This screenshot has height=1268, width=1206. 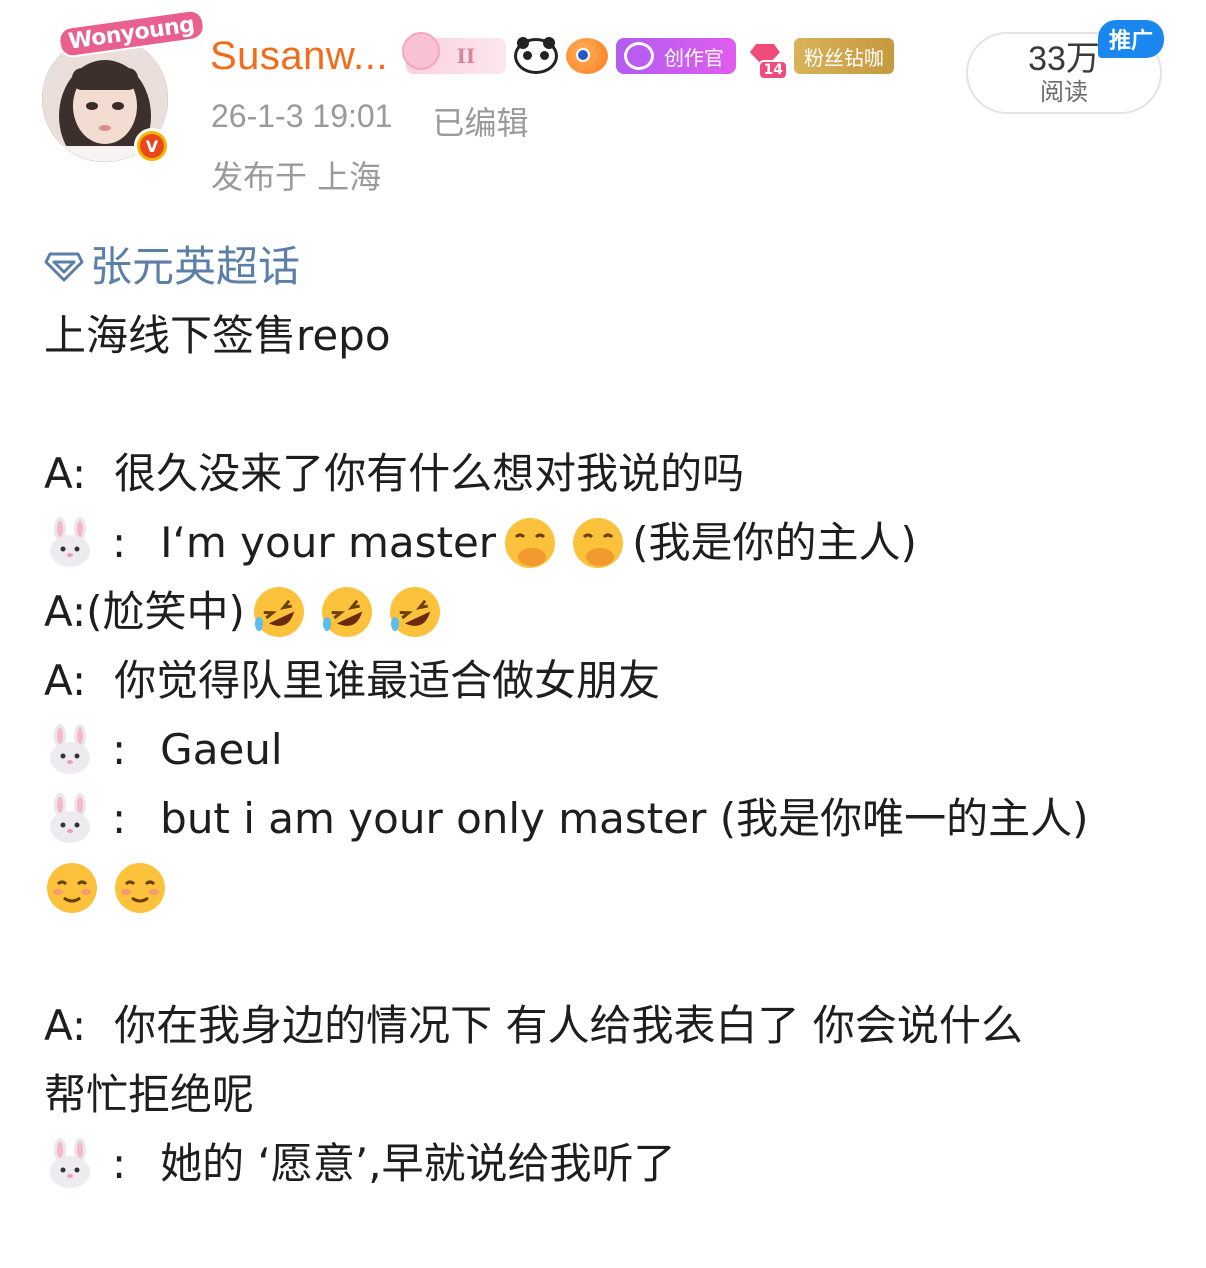 What do you see at coordinates (586, 56) in the screenshot?
I see `fish-badge-icon` at bounding box center [586, 56].